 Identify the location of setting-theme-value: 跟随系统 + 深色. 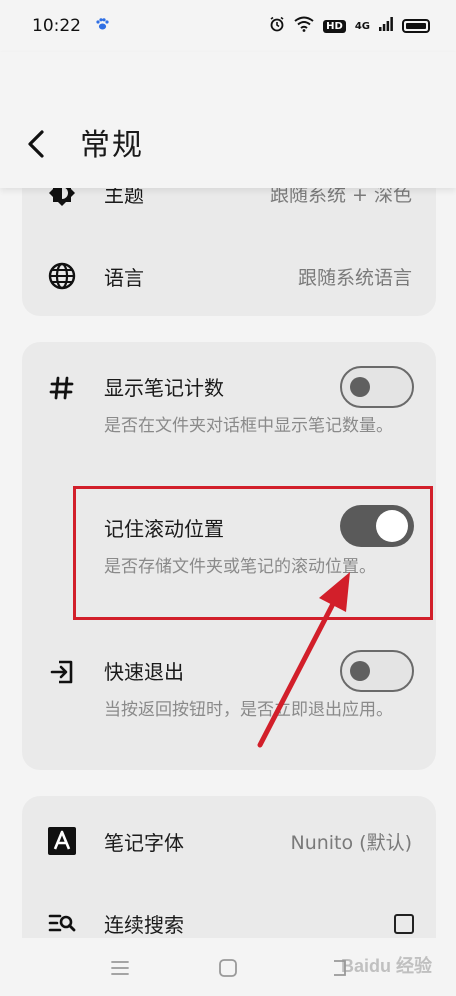
(341, 197).